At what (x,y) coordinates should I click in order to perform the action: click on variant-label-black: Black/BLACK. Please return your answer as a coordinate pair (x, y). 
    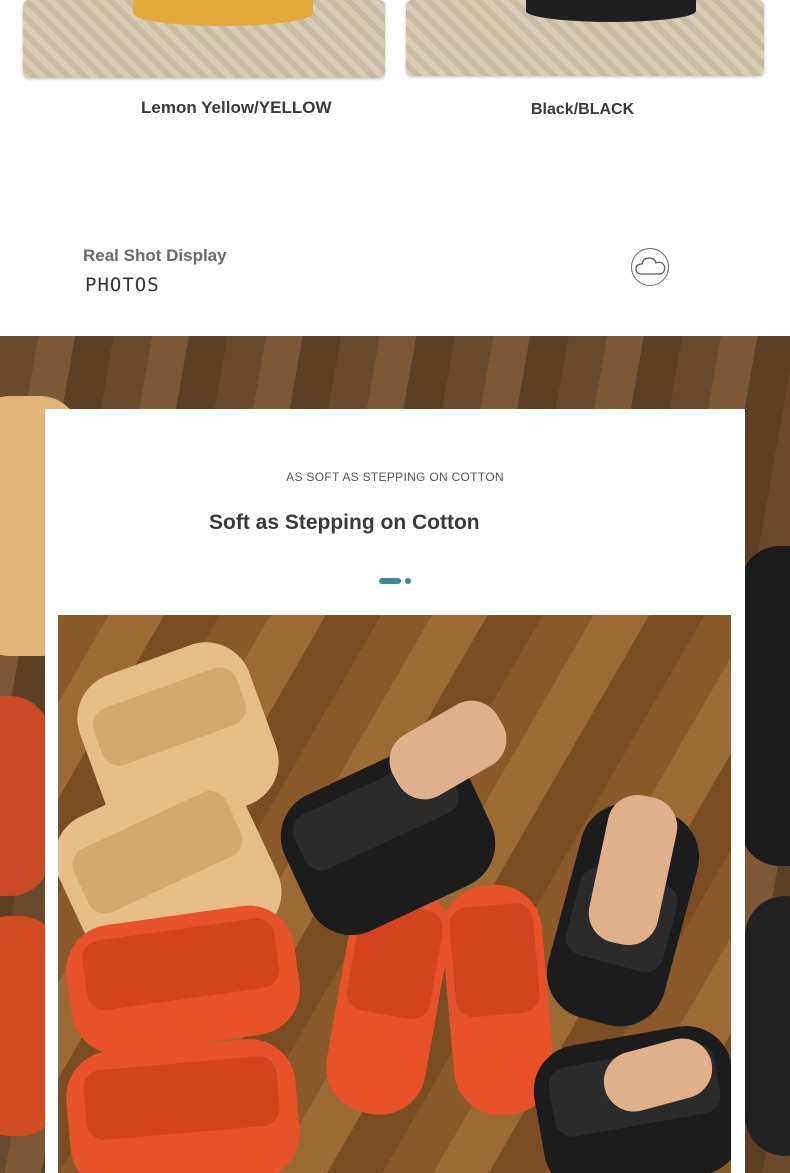
    Looking at the image, I should click on (583, 109).